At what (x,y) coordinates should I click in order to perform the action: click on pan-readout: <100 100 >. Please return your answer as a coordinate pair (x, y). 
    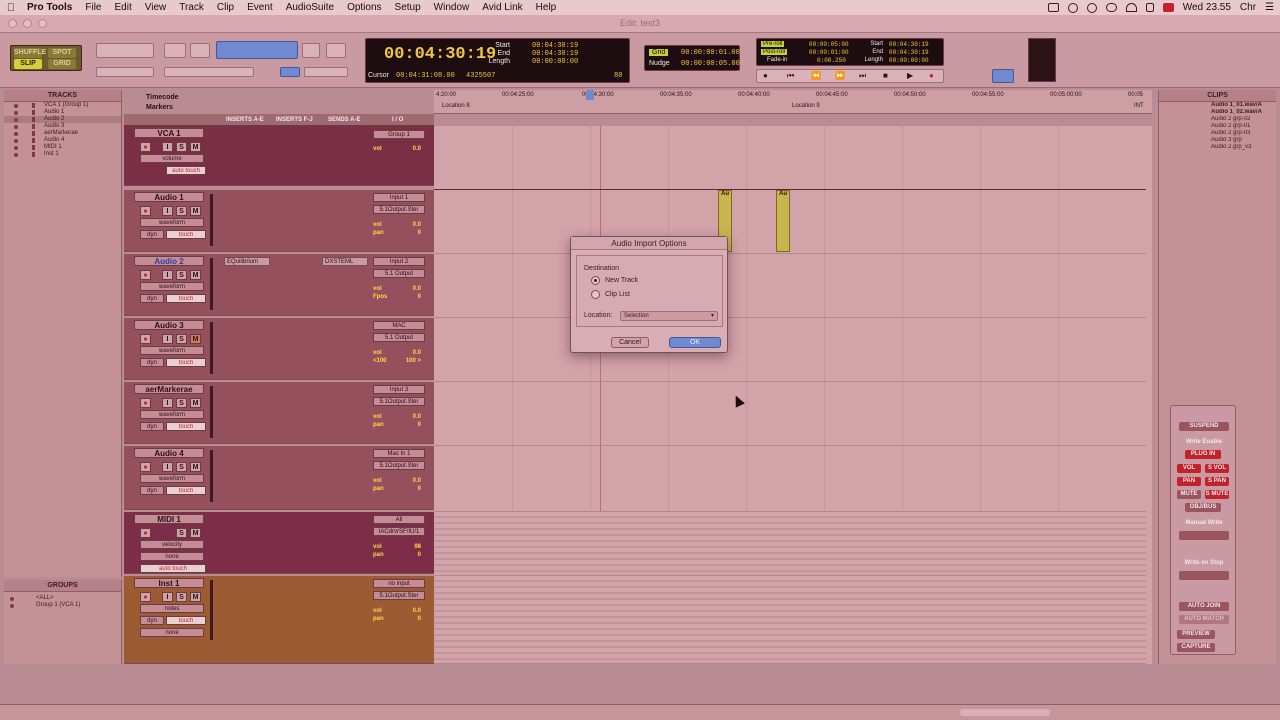
    Looking at the image, I should click on (399, 361).